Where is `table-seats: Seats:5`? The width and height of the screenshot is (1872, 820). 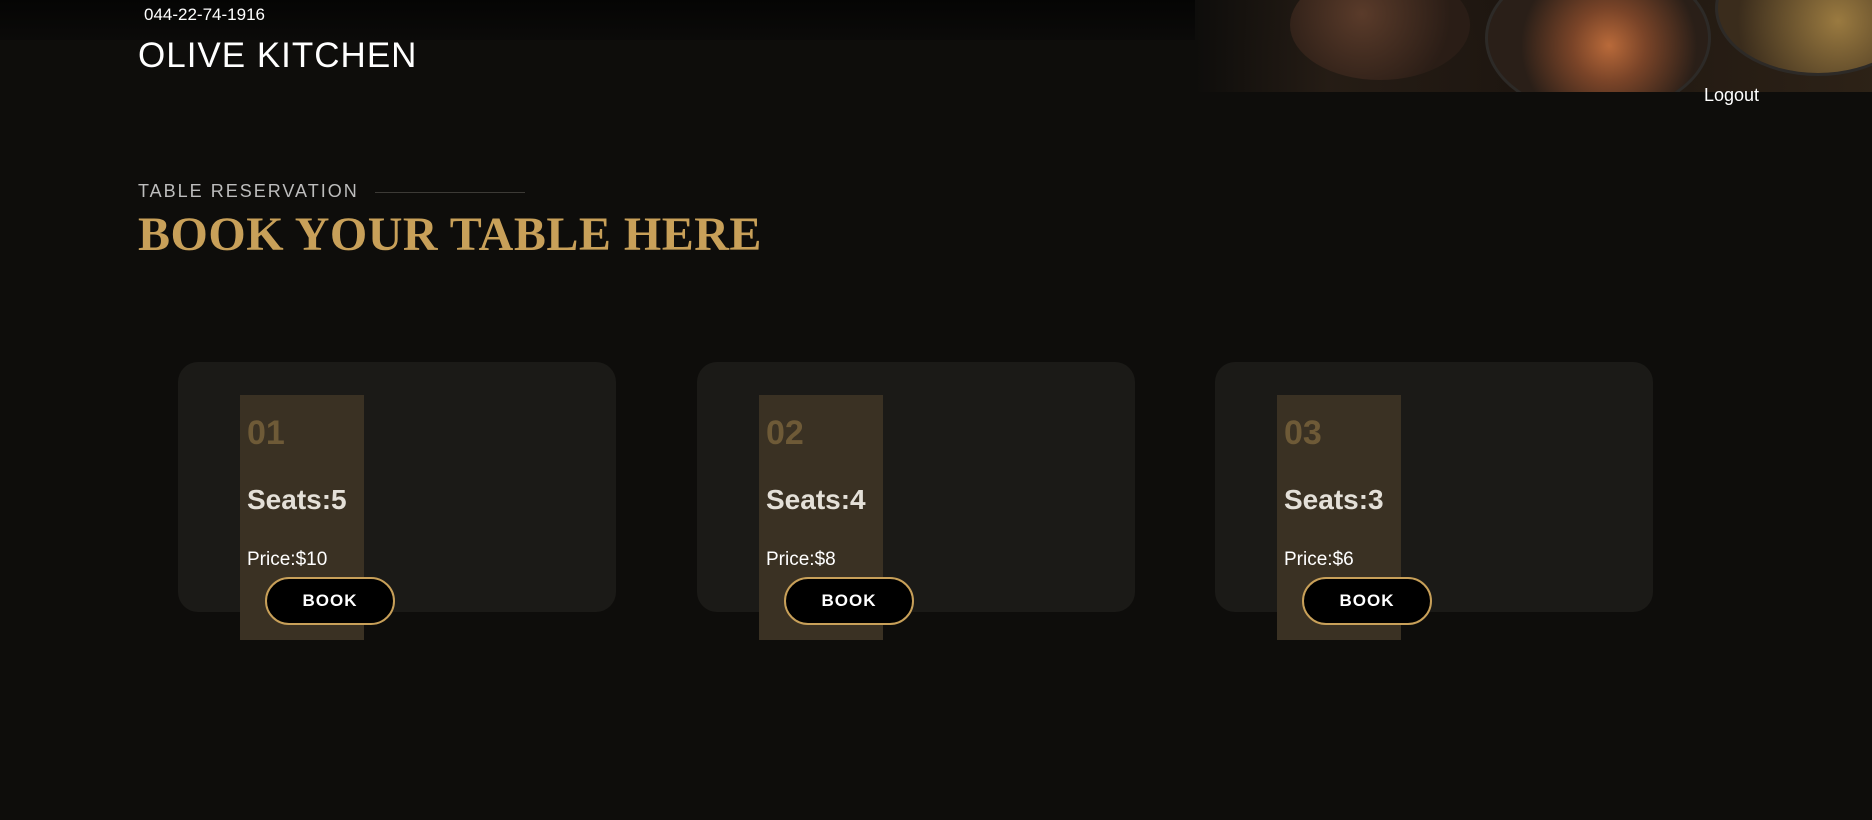 table-seats: Seats:5 is located at coordinates (297, 499).